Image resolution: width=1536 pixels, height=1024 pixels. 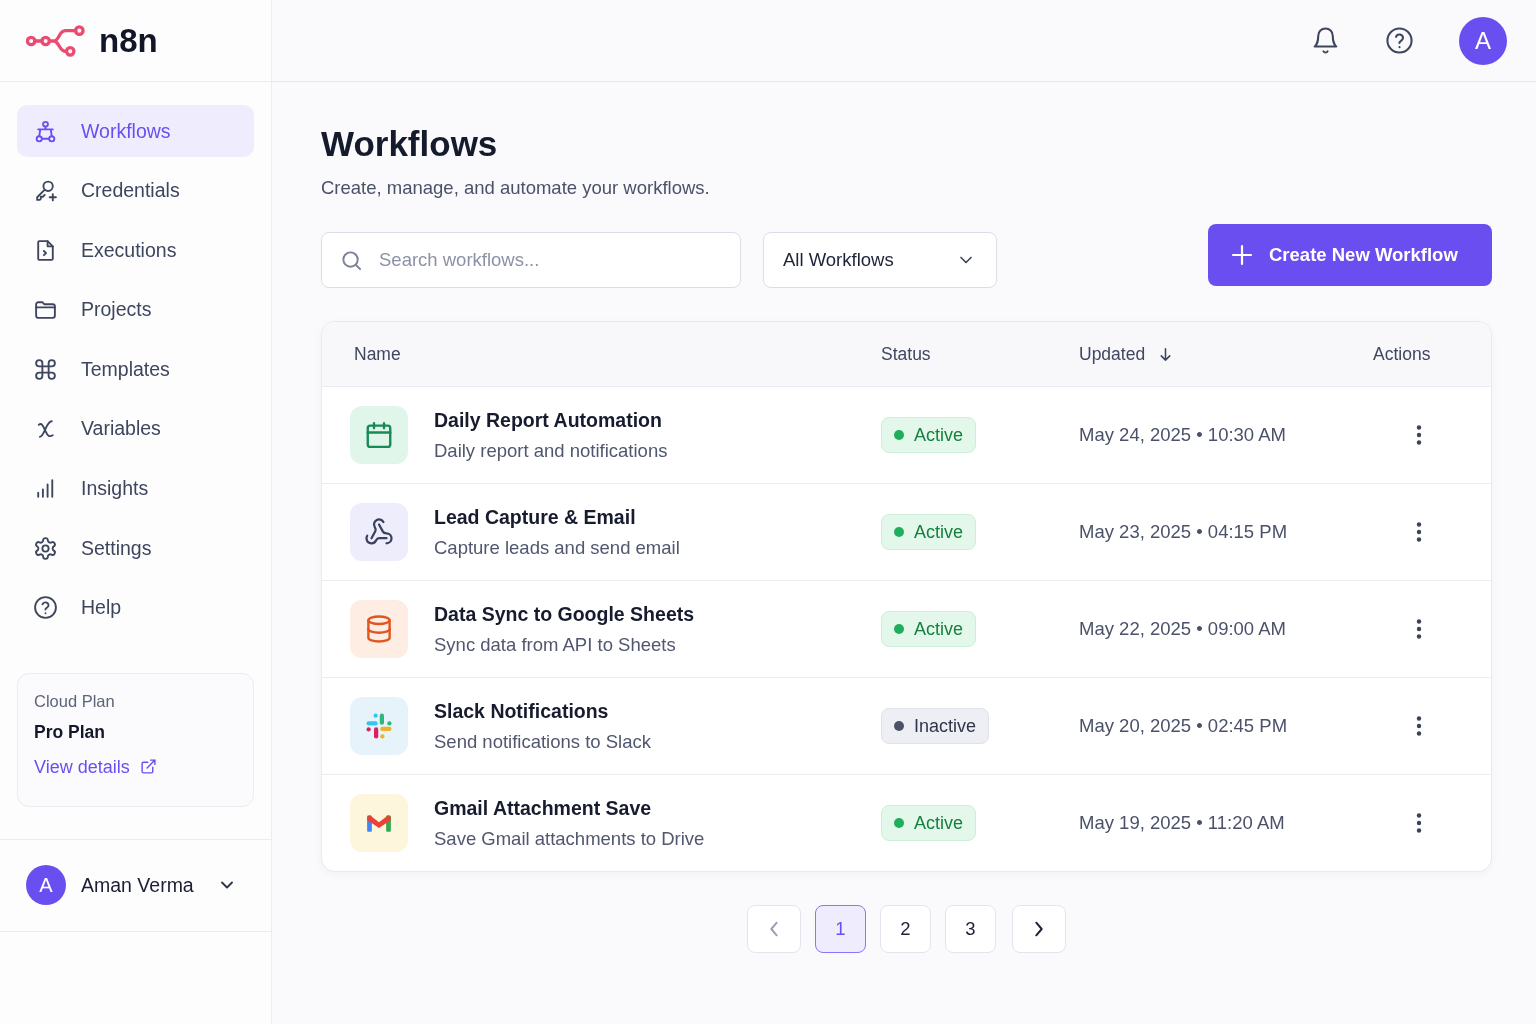 I want to click on page-button: 2, so click(x=905, y=929).